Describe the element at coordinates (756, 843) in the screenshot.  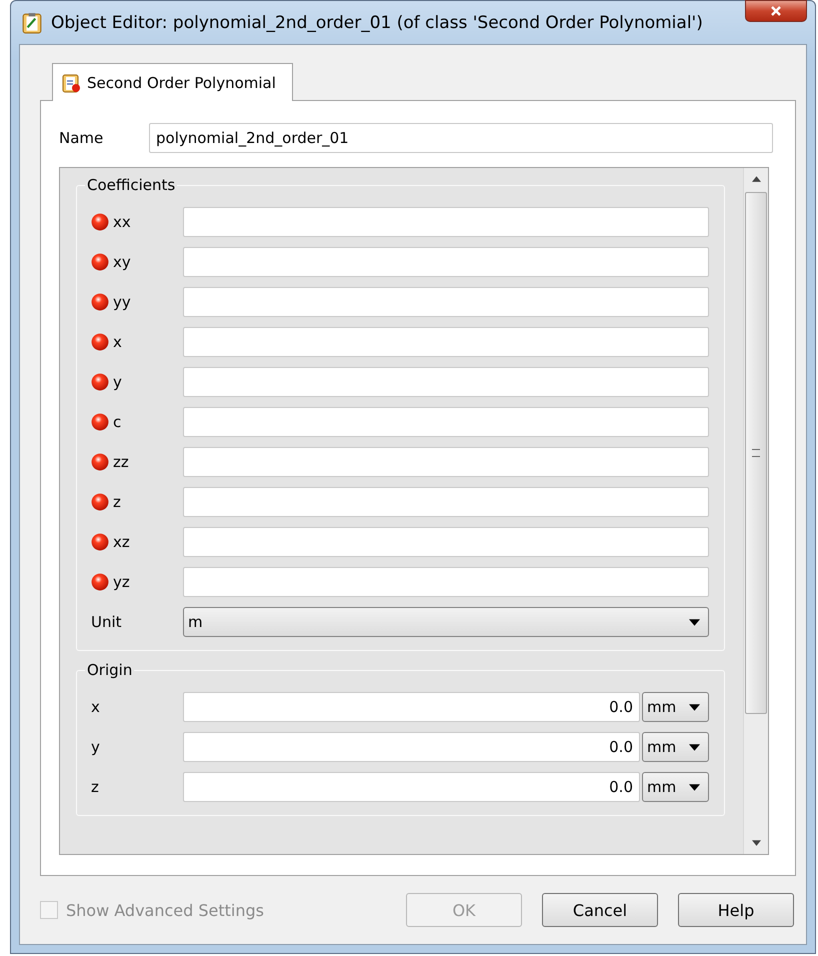
I see `scroll-down-icon` at that location.